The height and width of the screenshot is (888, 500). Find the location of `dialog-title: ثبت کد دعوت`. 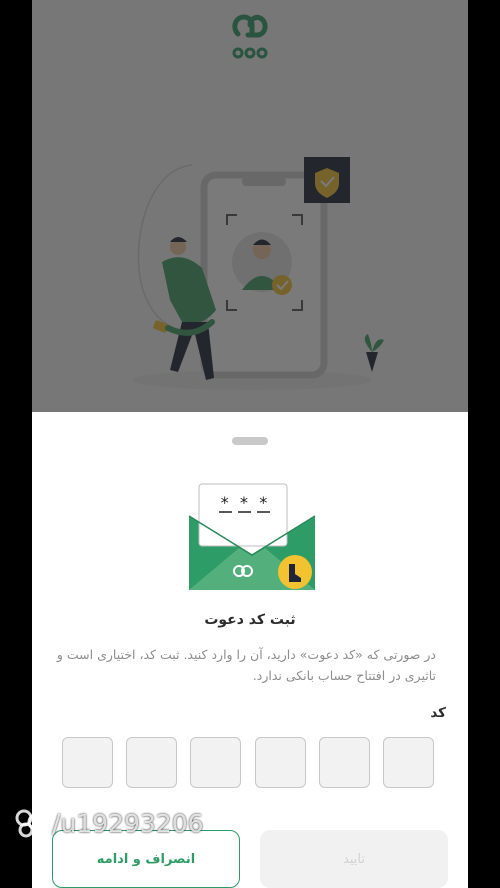

dialog-title: ثبت کد دعوت is located at coordinates (250, 620).